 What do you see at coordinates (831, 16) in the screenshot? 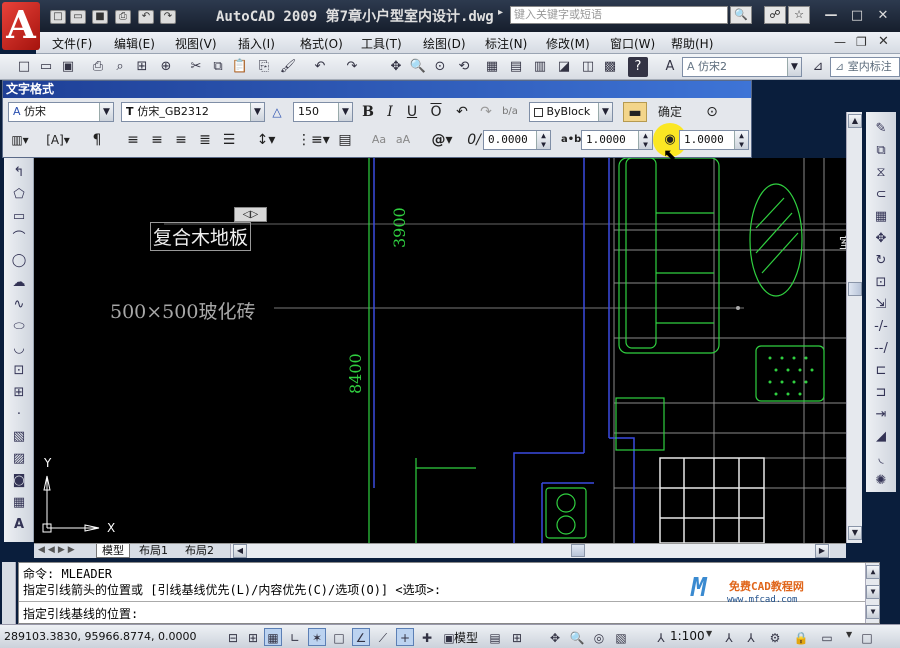
I see `minimize-button: —` at bounding box center [831, 16].